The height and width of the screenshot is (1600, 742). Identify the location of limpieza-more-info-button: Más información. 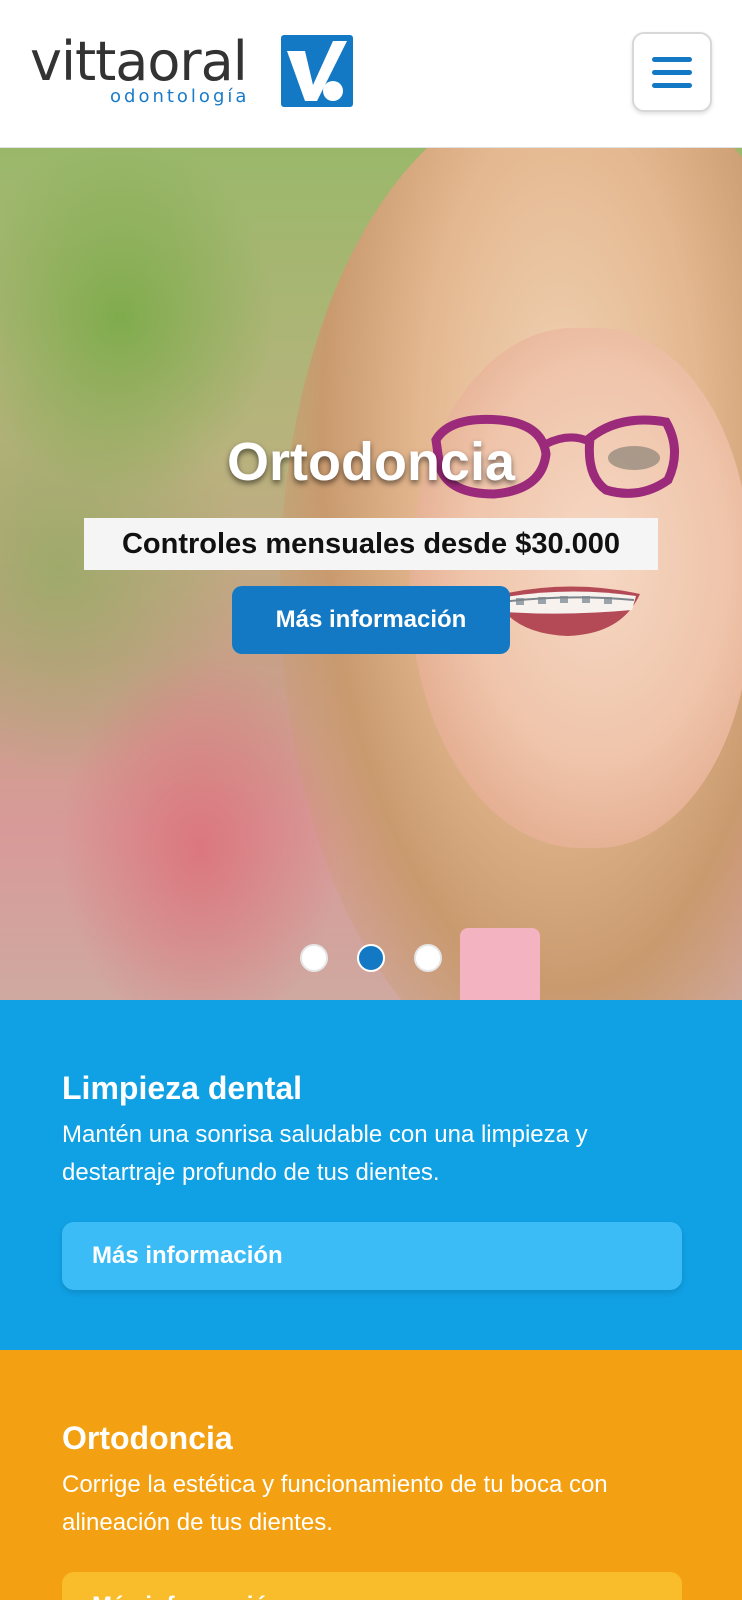
(372, 1256).